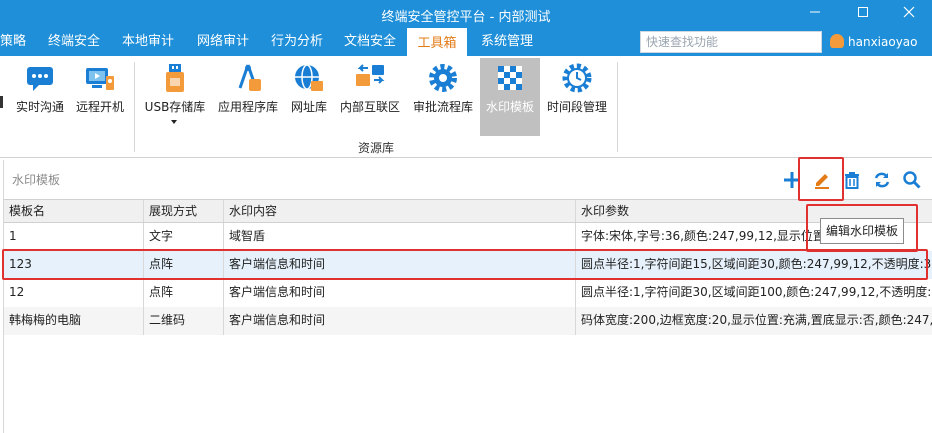 This screenshot has width=932, height=433. I want to click on clock-gear-icon, so click(577, 78).